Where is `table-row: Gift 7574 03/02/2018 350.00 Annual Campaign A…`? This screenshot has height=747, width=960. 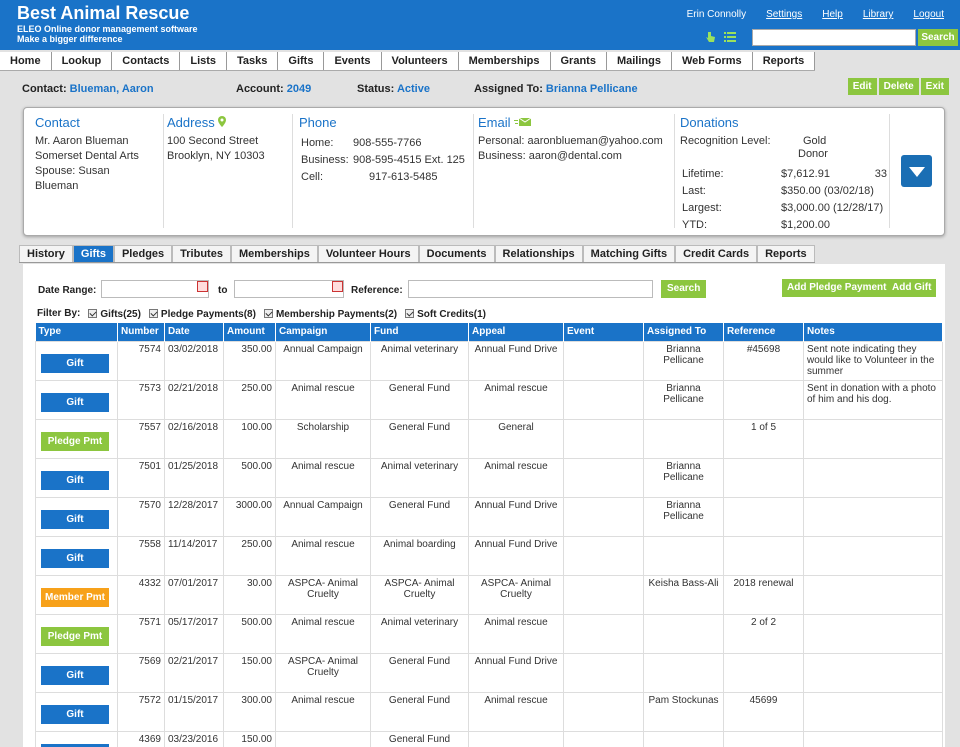
table-row: Gift 7574 03/02/2018 350.00 Annual Campaign A… is located at coordinates (489, 360).